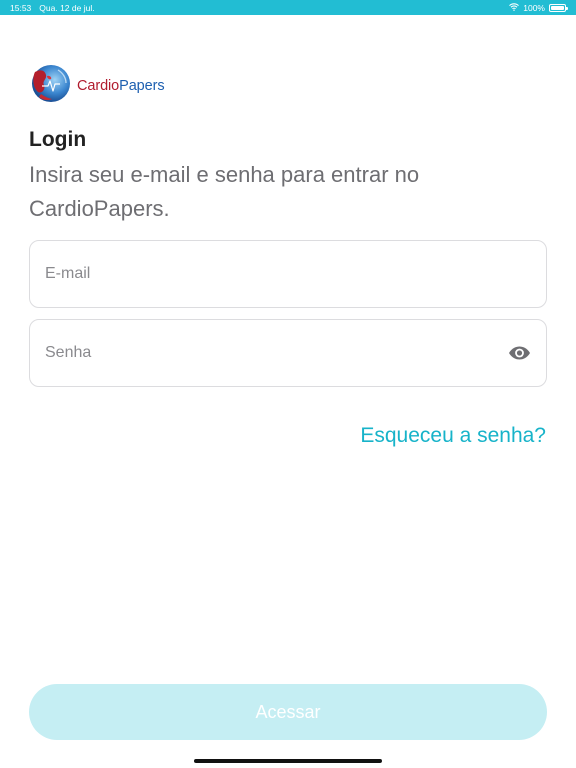 This screenshot has width=576, height=768. I want to click on status-bar: 15:53 Qua. 12 de jul. 100%, so click(288, 7).